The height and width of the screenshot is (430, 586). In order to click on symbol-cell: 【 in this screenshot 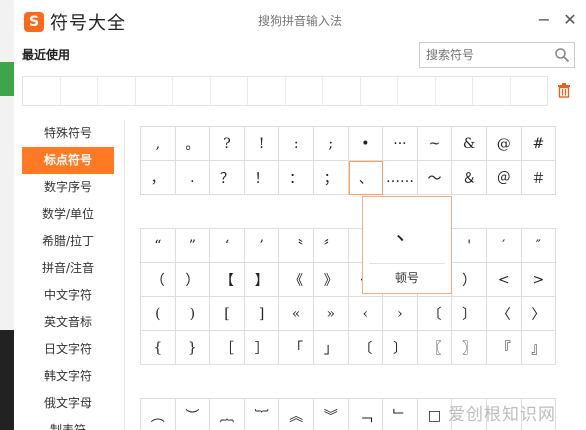, I will do `click(227, 280)`.